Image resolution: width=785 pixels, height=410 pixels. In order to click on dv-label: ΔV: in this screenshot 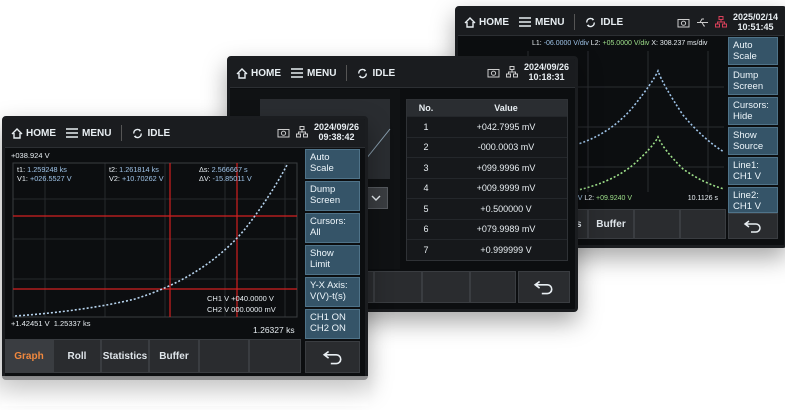, I will do `click(205, 178)`.